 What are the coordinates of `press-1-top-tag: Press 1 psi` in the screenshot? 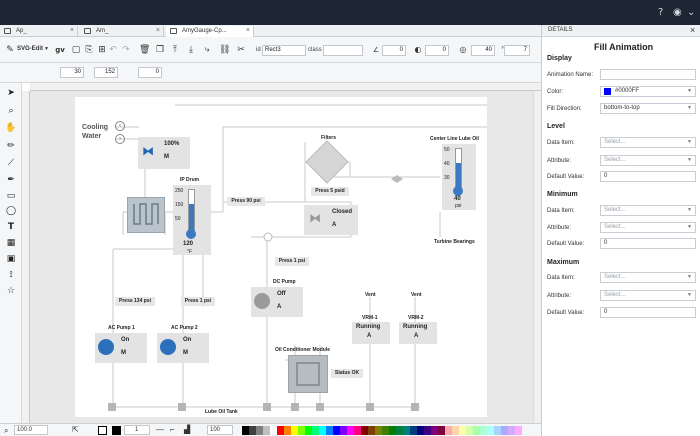 It's located at (292, 261).